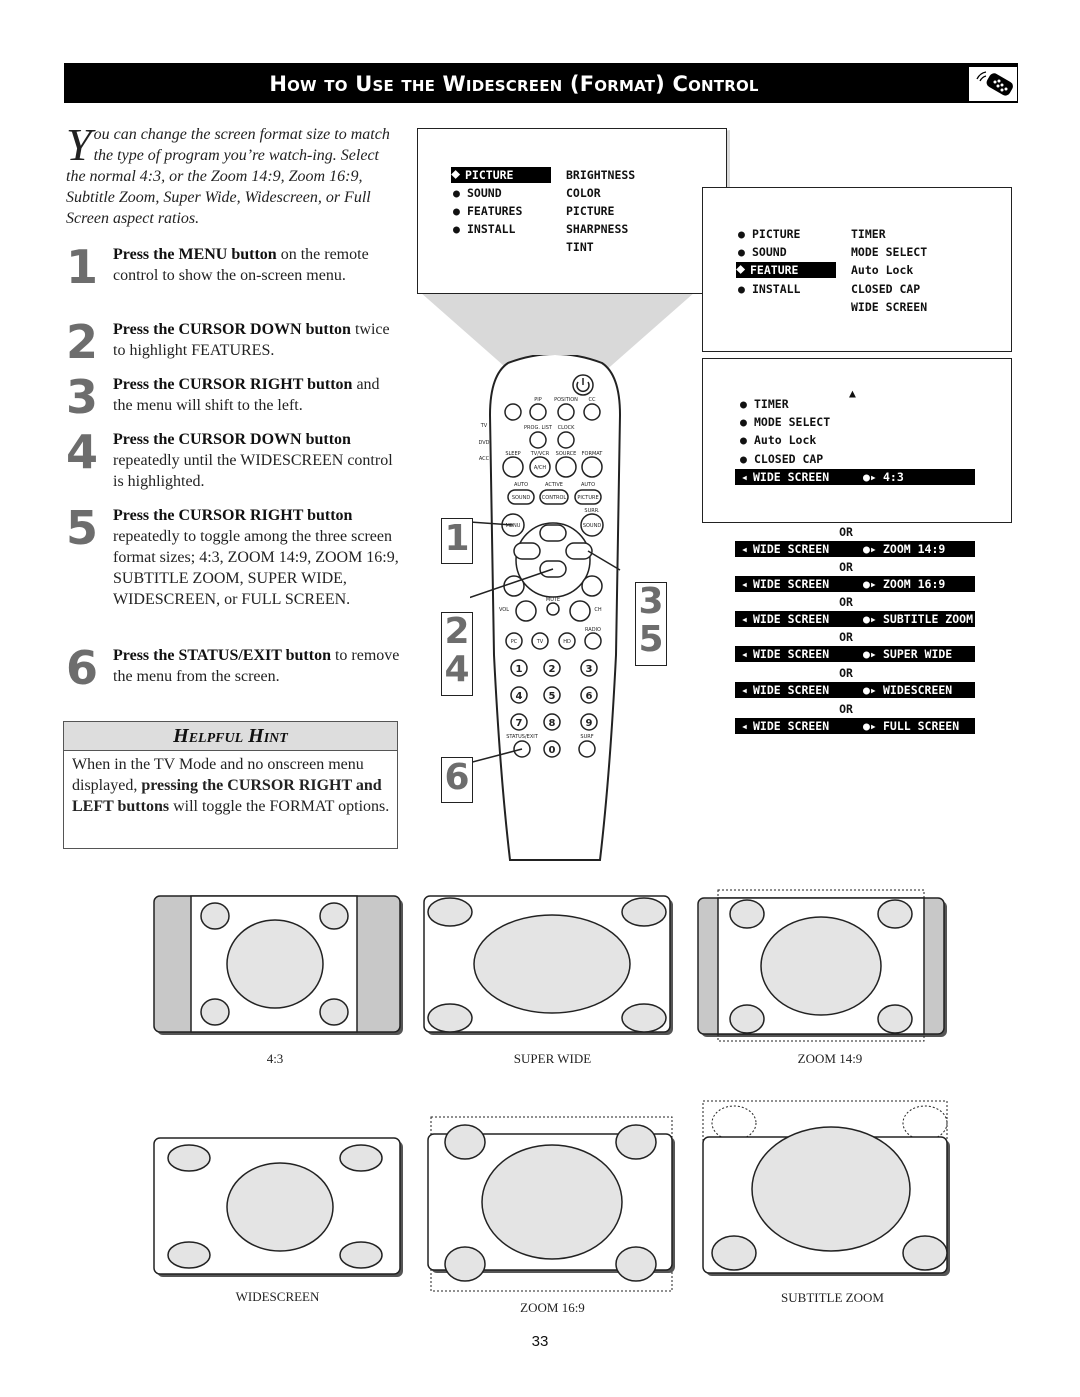 This screenshot has height=1397, width=1080. I want to click on record-button, so click(513, 412).